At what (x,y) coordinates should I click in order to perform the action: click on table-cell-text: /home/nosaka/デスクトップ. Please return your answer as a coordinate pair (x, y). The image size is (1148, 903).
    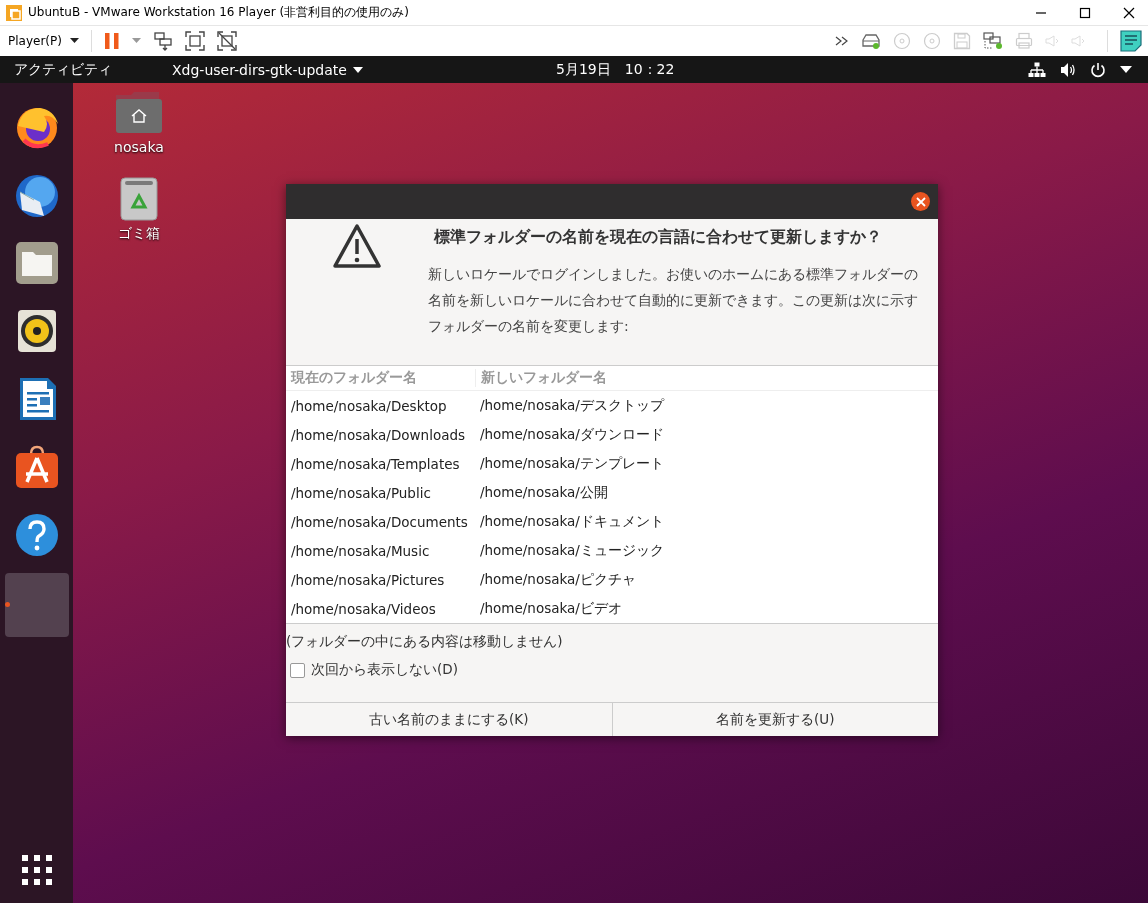
    Looking at the image, I should click on (571, 405).